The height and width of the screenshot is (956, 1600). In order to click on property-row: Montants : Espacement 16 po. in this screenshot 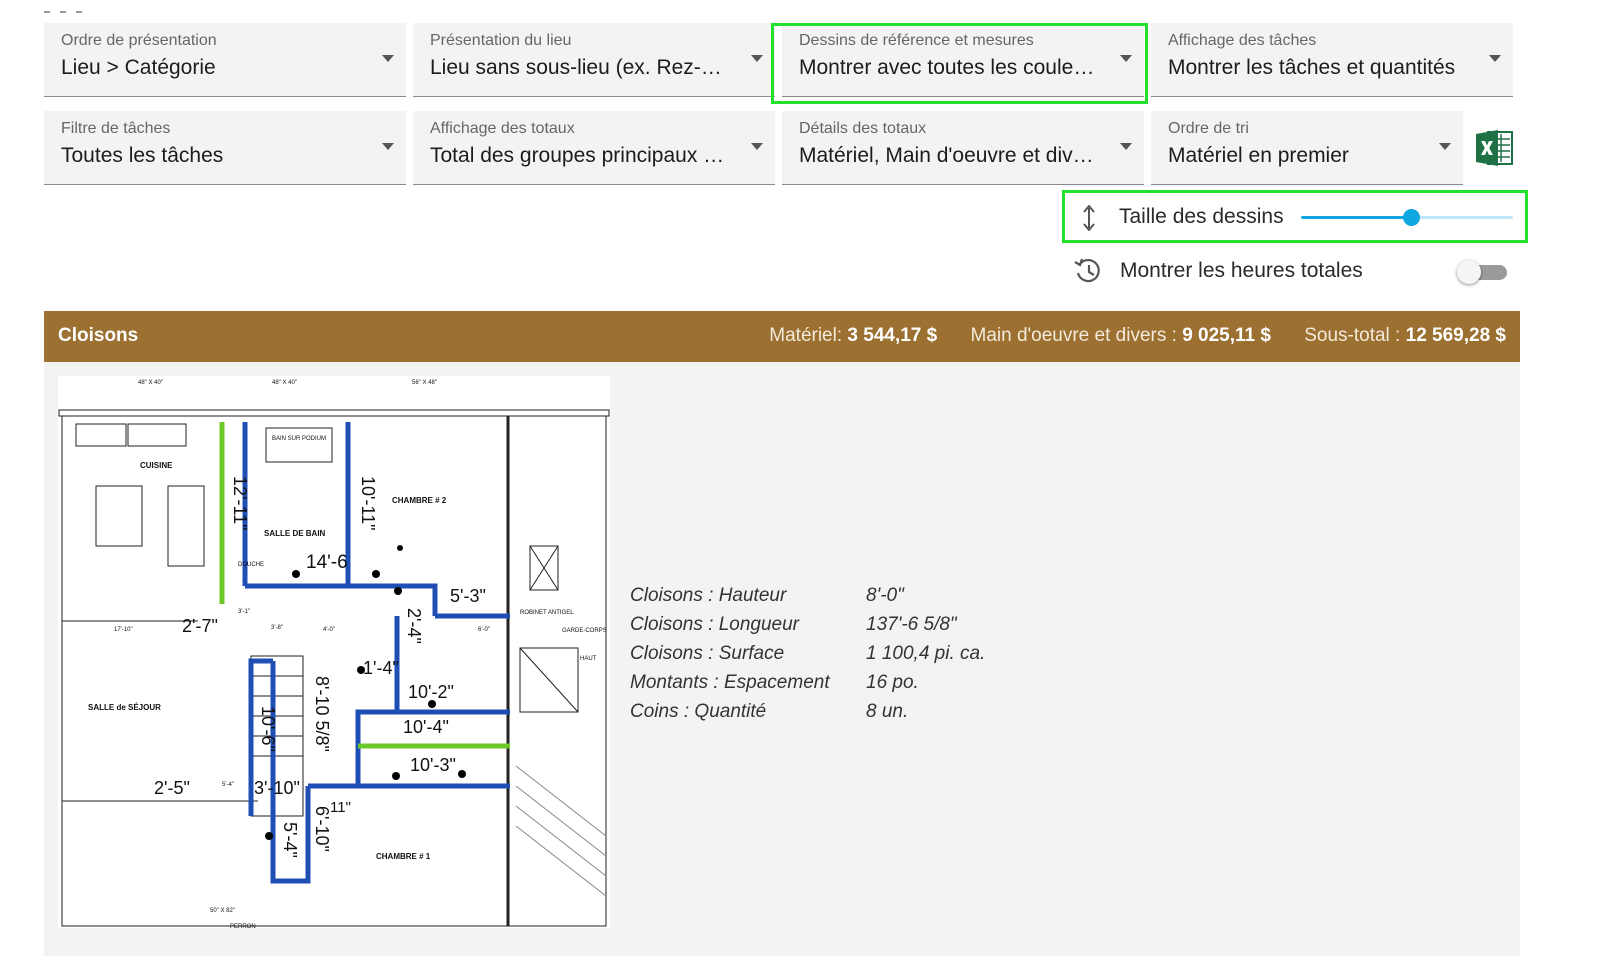, I will do `click(807, 682)`.